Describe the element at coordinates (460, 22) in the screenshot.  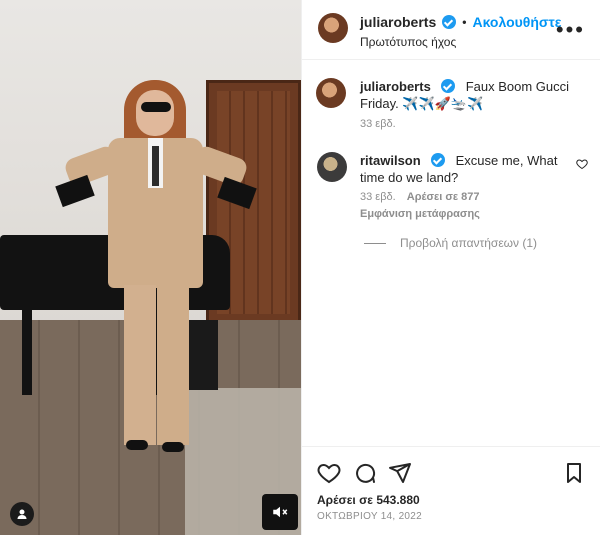
I see `author-row: juliaroberts • Ακολουθήστε` at that location.